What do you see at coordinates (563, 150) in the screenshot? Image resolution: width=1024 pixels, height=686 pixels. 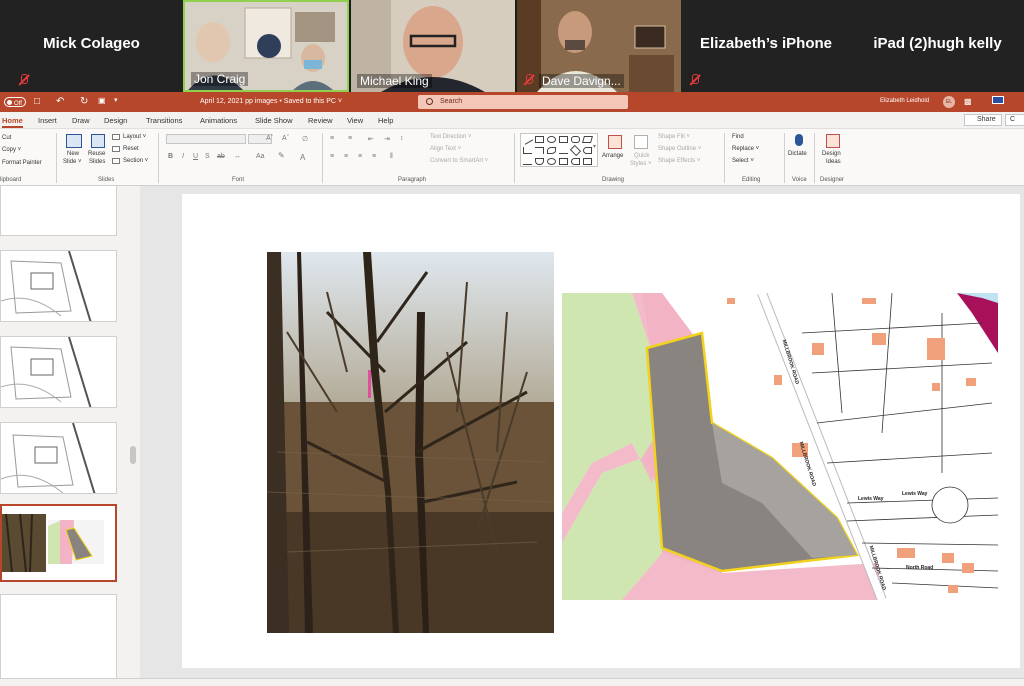 I see `arrow-shape-icon` at bounding box center [563, 150].